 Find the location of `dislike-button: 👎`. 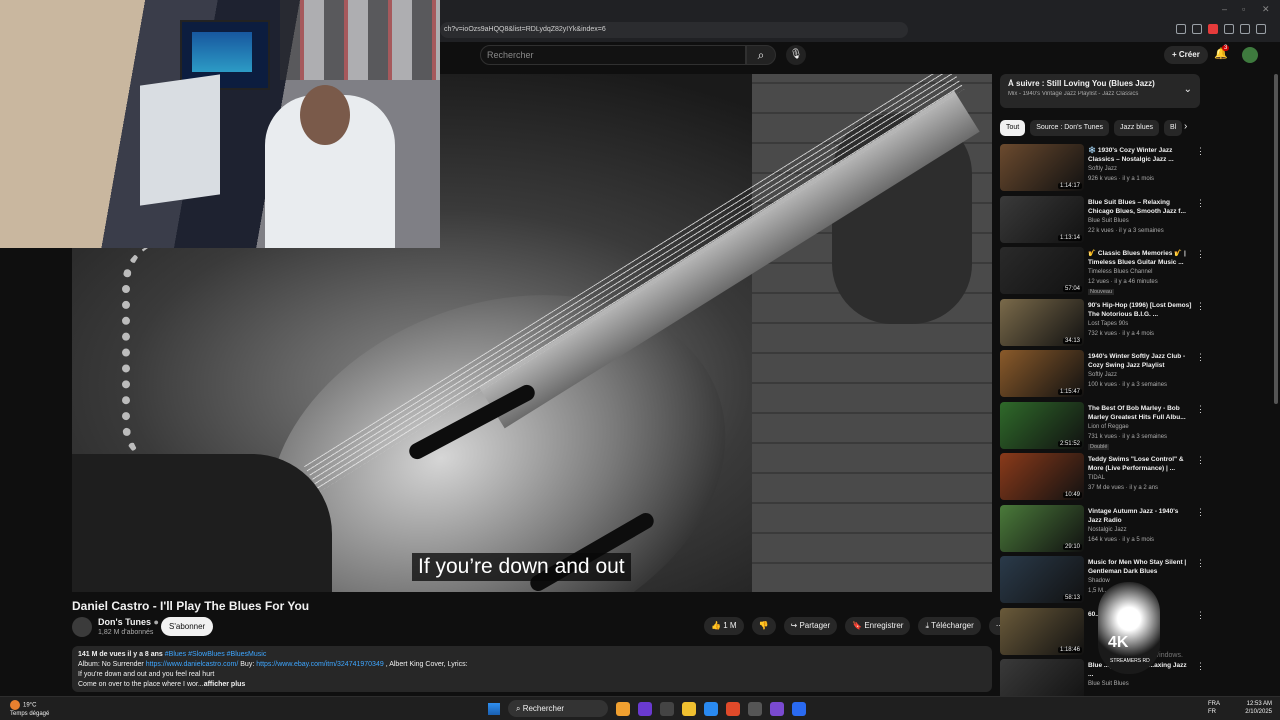

dislike-button: 👎 is located at coordinates (763, 626).